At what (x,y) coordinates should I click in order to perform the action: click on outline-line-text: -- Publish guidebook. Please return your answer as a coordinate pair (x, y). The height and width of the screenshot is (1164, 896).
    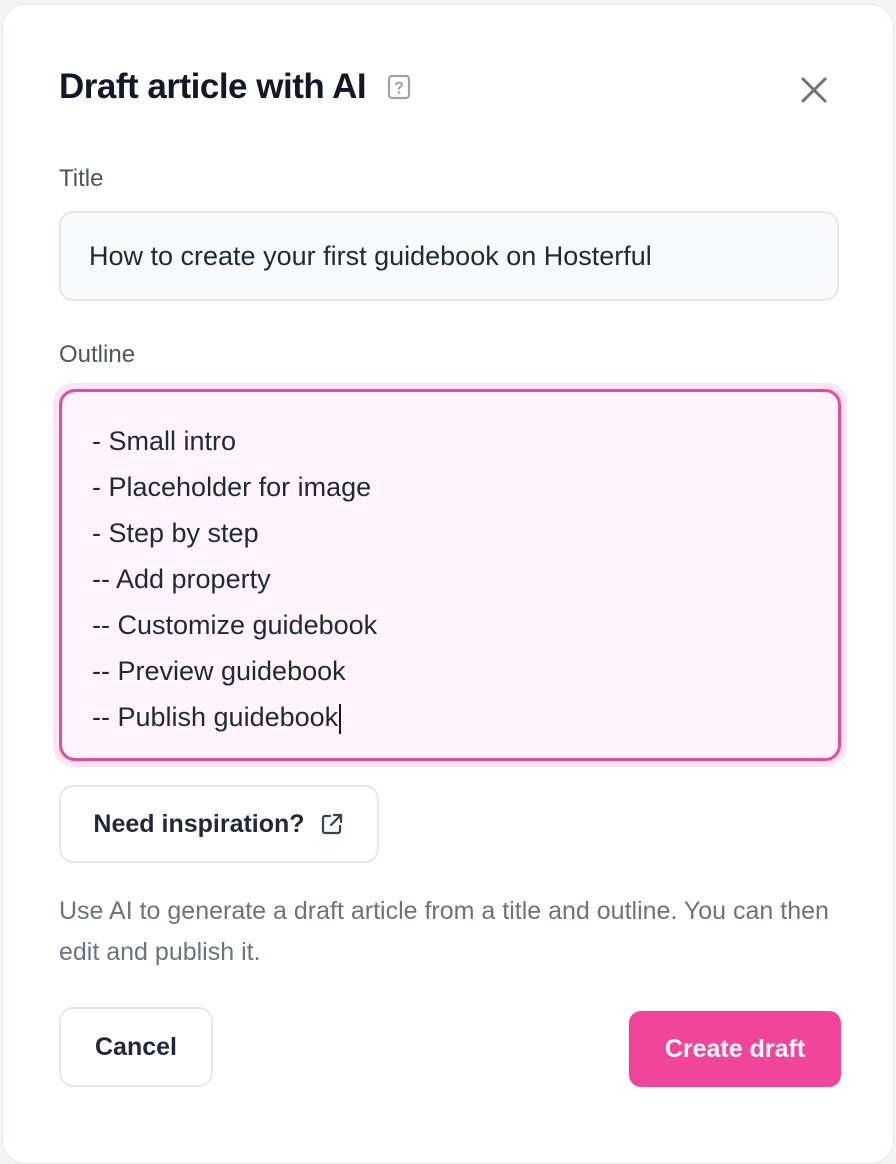
    Looking at the image, I should click on (215, 717).